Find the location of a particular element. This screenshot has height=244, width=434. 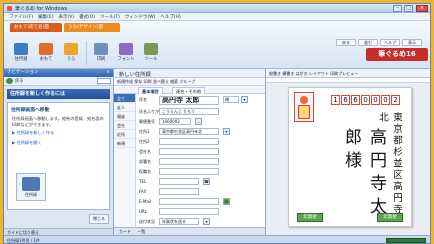

nenga-stamp-left: 年賀状 is located at coordinates (310, 217).